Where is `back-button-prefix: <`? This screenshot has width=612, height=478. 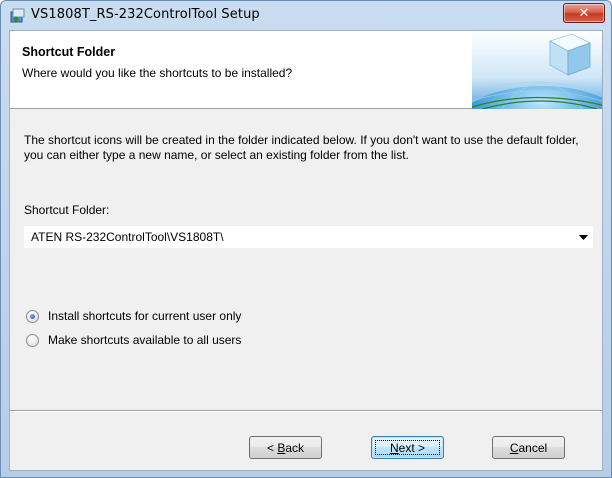 back-button-prefix: < is located at coordinates (272, 447).